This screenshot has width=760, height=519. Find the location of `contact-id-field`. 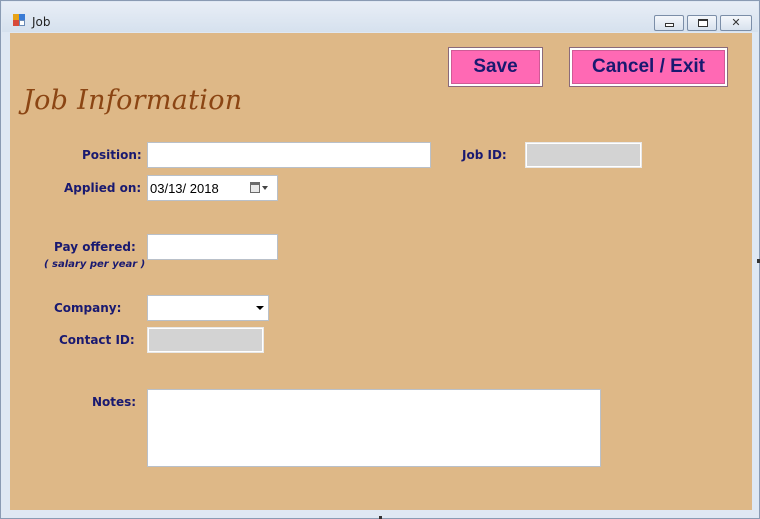

contact-id-field is located at coordinates (205, 340).